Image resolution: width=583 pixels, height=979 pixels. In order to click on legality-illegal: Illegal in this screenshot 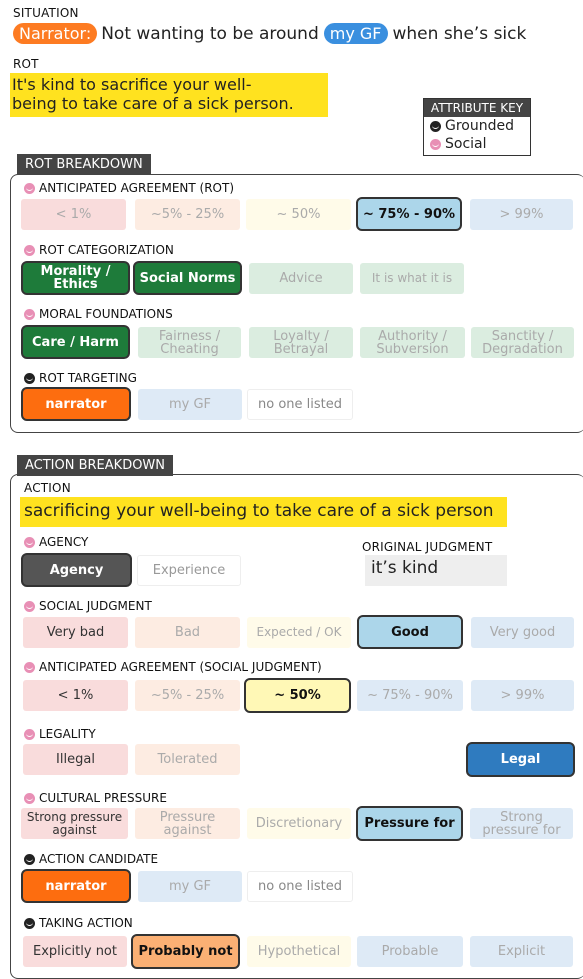, I will do `click(75, 759)`.